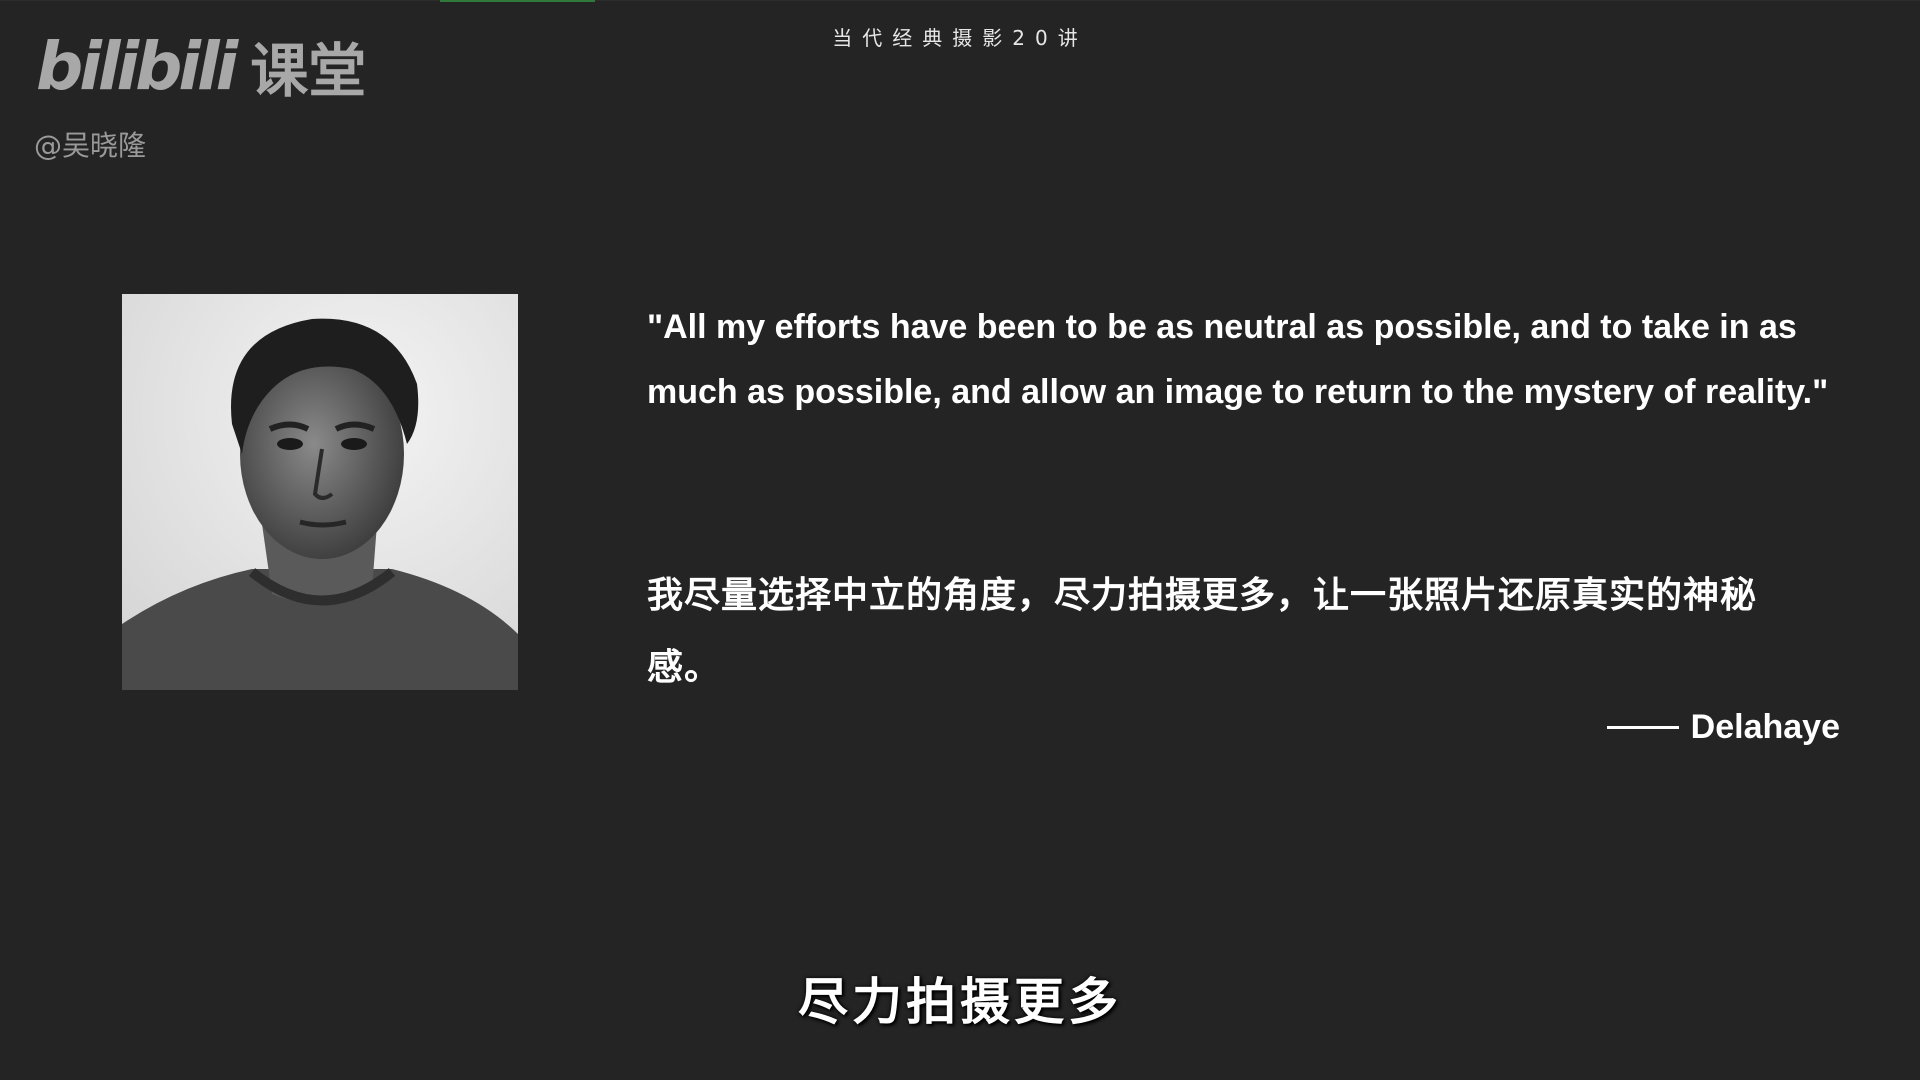 Image resolution: width=1920 pixels, height=1080 pixels. I want to click on author-handle: @吴晓隆, so click(90, 145).